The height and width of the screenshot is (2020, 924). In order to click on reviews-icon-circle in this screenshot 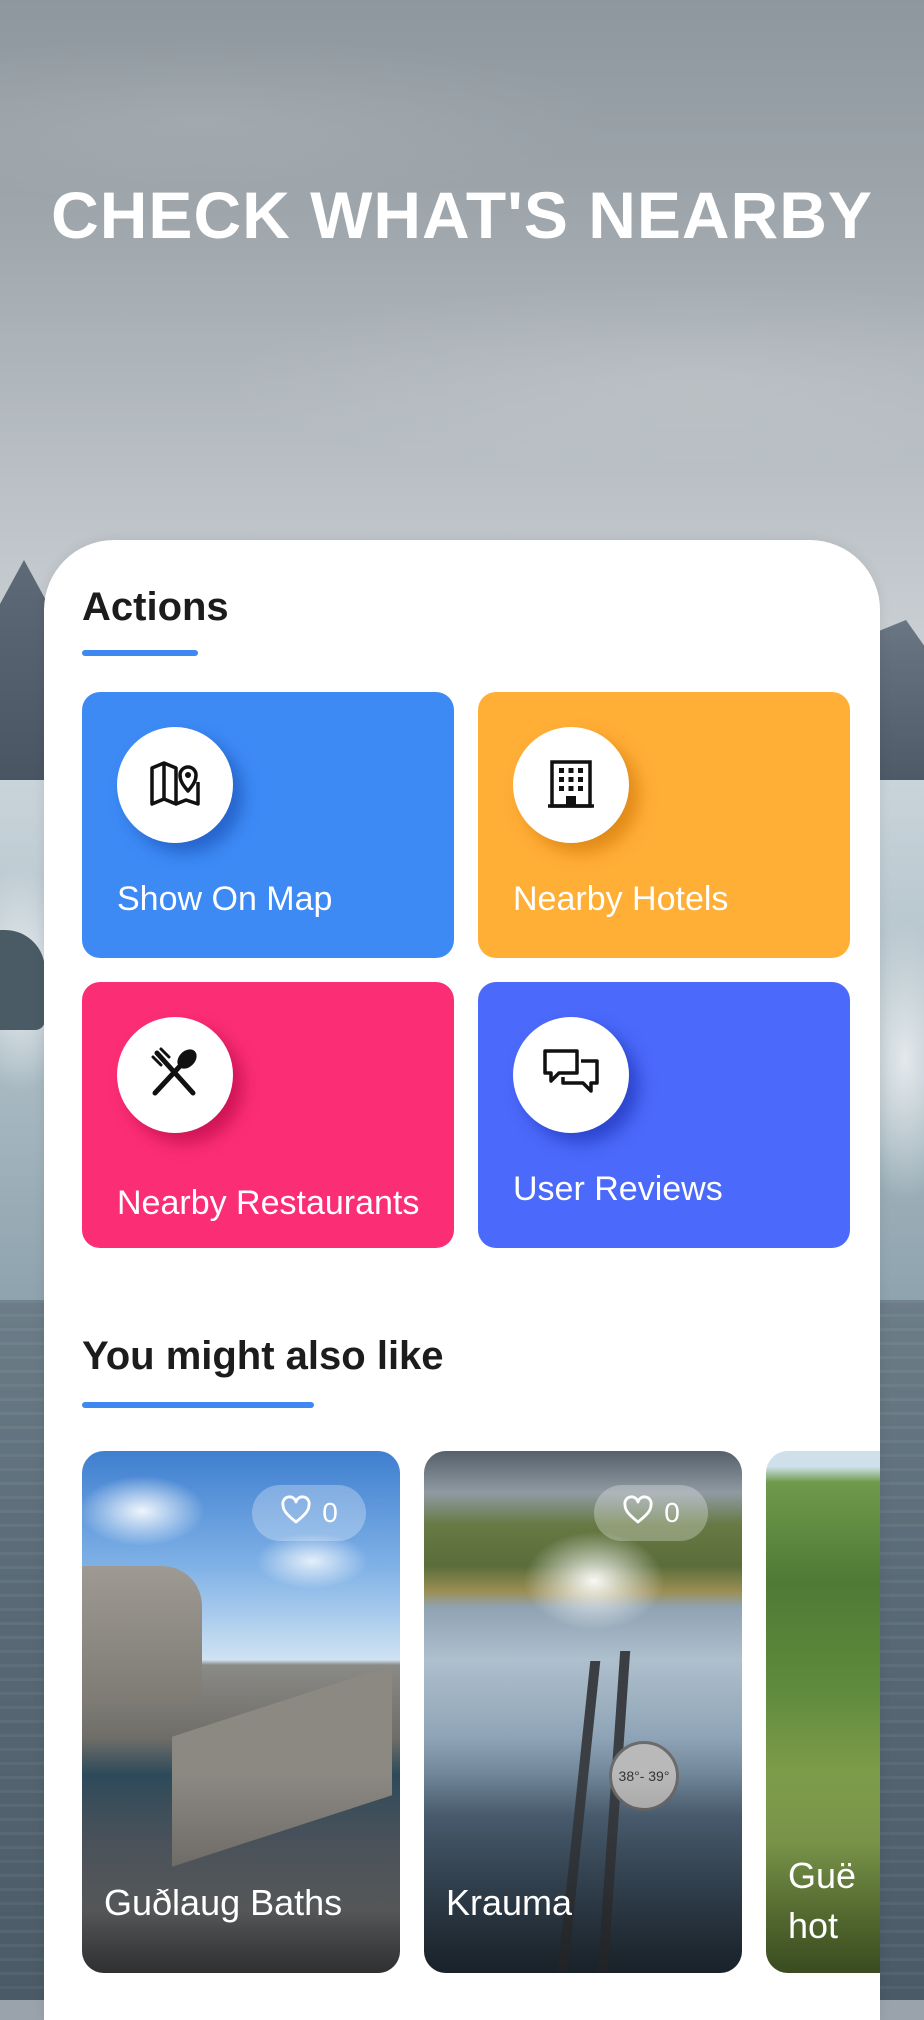, I will do `click(571, 1075)`.